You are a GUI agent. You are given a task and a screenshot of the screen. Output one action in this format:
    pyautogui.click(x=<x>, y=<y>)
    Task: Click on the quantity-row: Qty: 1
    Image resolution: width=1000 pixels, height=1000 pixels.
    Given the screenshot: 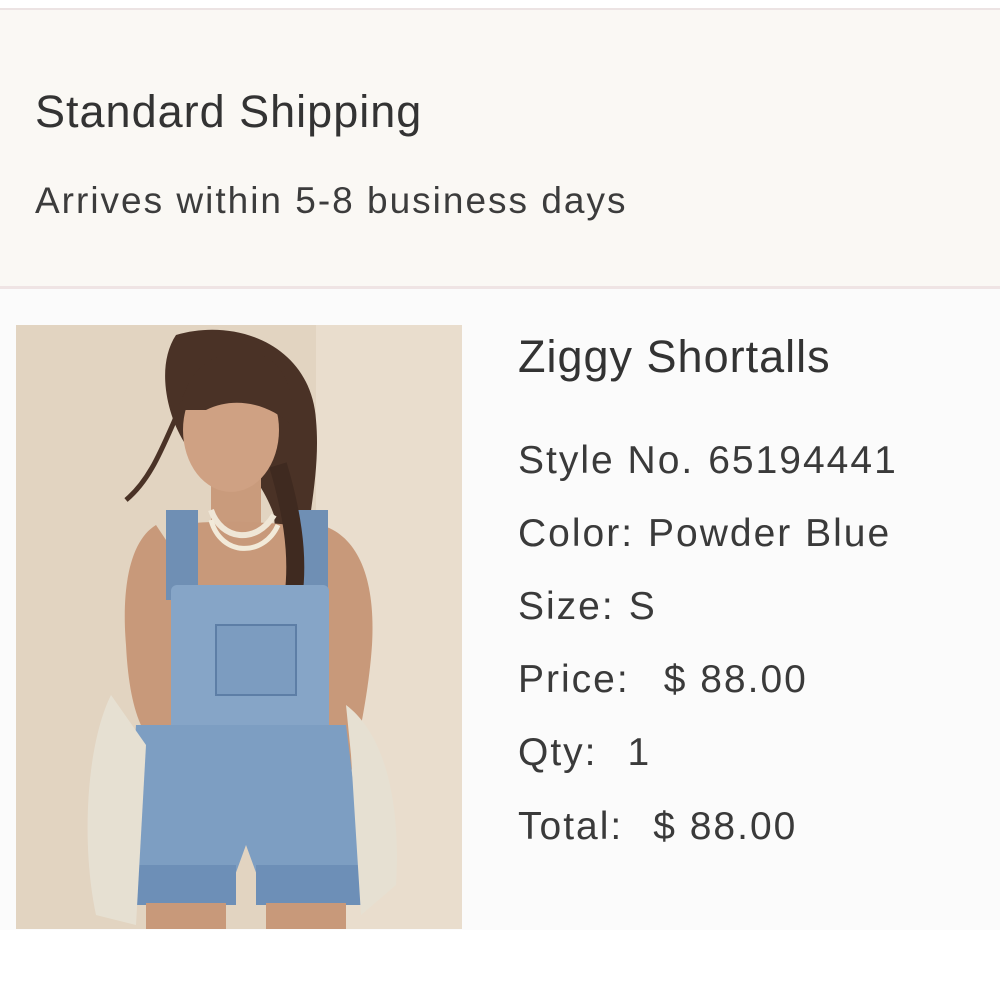 What is the action you would take?
    pyautogui.click(x=584, y=753)
    